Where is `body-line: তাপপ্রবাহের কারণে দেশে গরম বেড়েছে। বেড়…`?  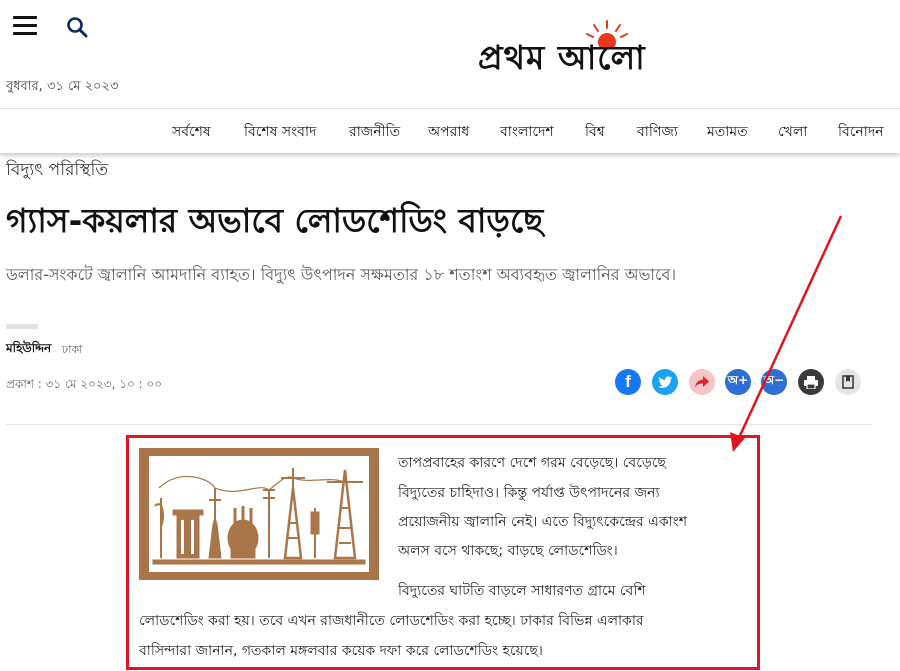 body-line: তাপপ্রবাহের কারণে দেশে গরম বেড়েছে। বেড়… is located at coordinates (532, 463).